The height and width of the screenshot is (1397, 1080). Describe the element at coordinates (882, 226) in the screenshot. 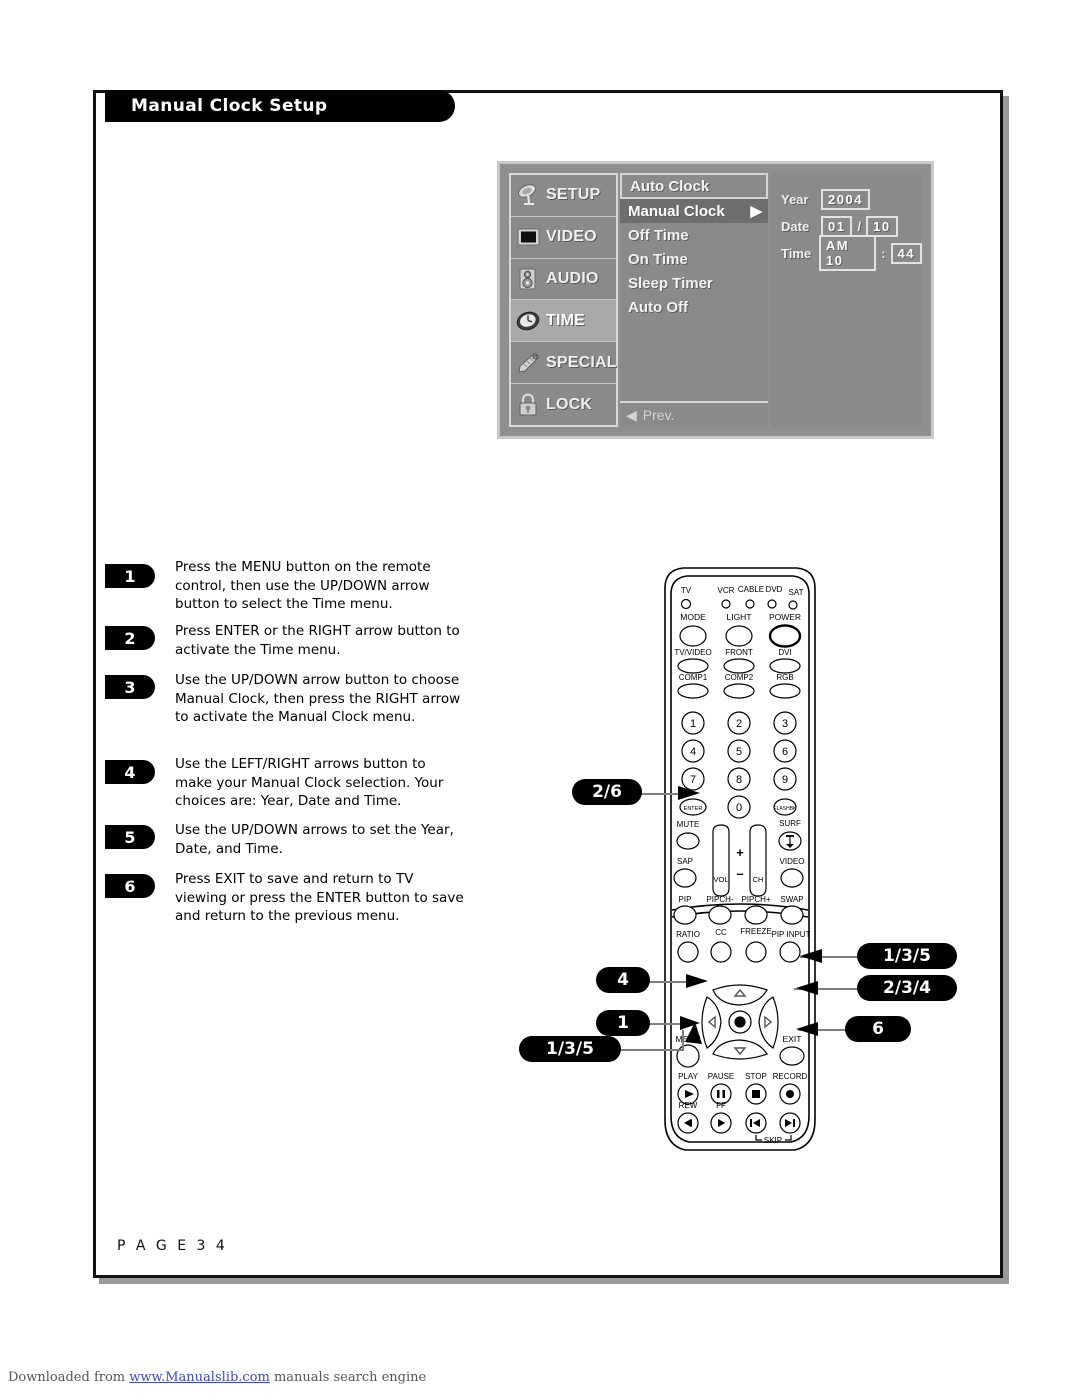

I see `date-day-value: 10` at that location.